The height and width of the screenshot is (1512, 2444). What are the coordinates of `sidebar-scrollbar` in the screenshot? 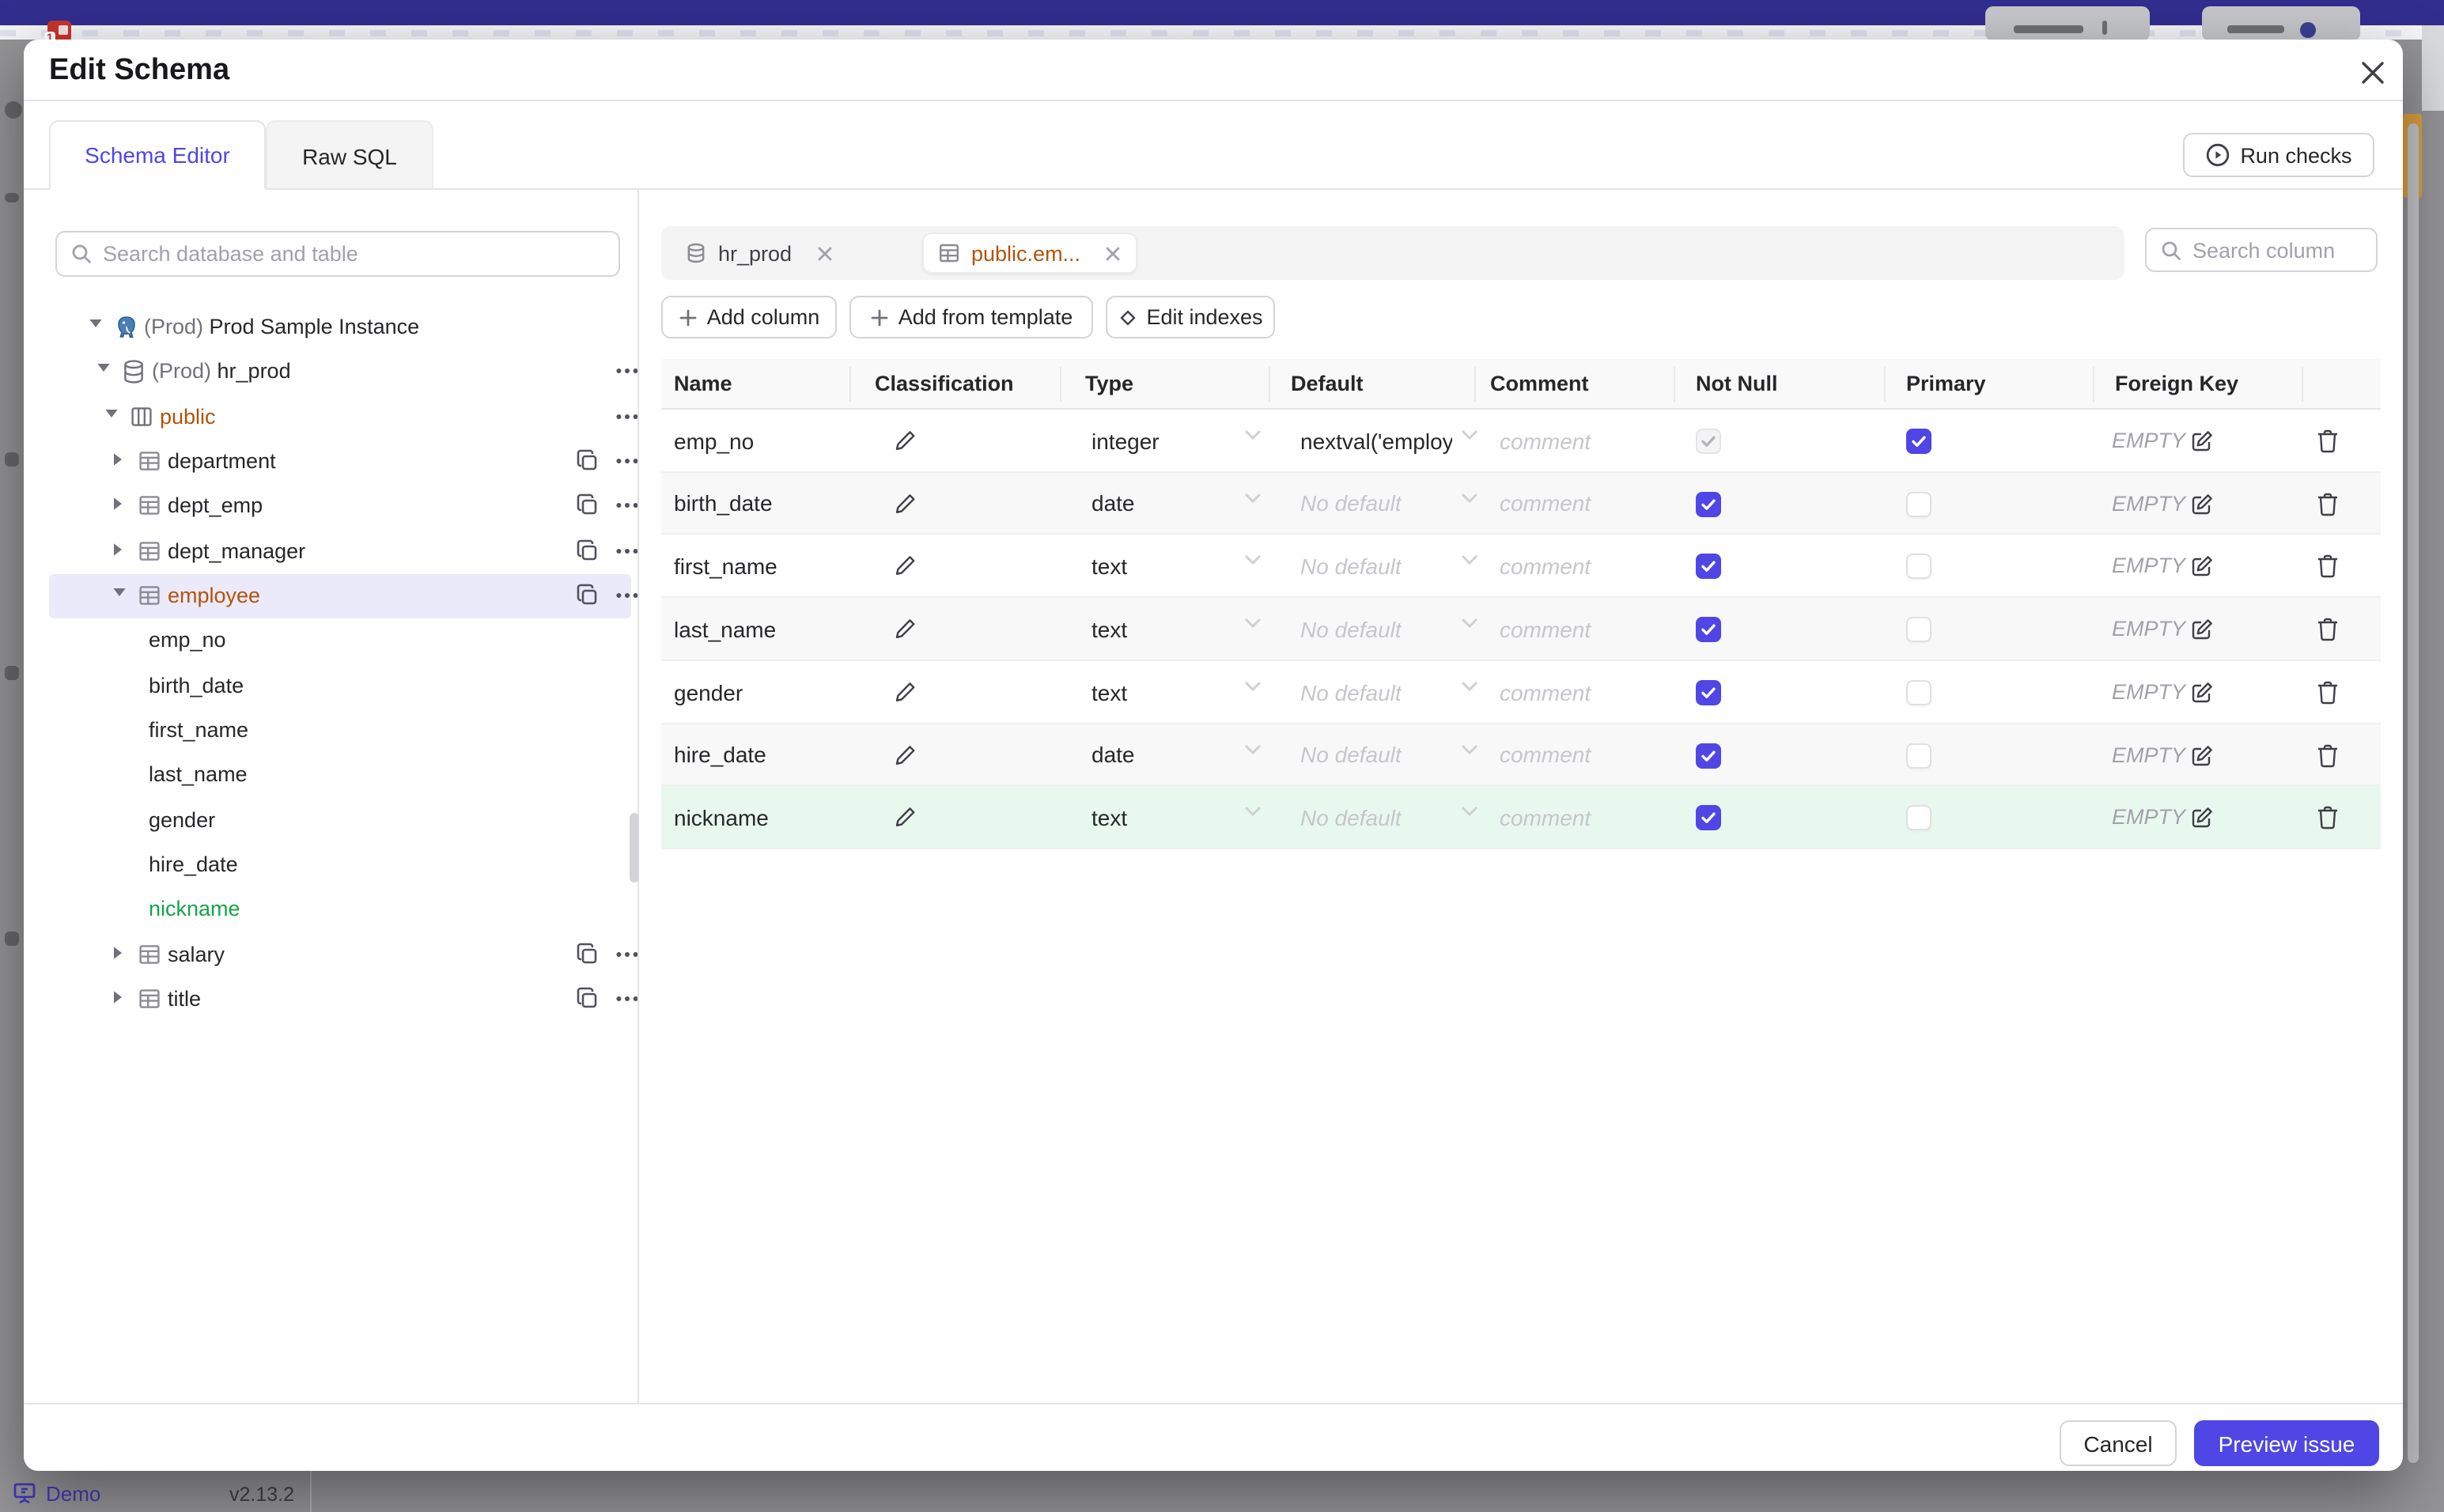 It's located at (634, 848).